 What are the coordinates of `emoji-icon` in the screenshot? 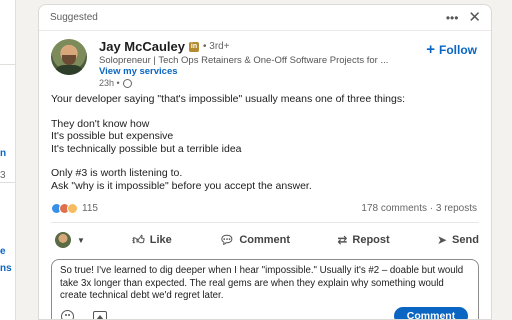 It's located at (67, 314).